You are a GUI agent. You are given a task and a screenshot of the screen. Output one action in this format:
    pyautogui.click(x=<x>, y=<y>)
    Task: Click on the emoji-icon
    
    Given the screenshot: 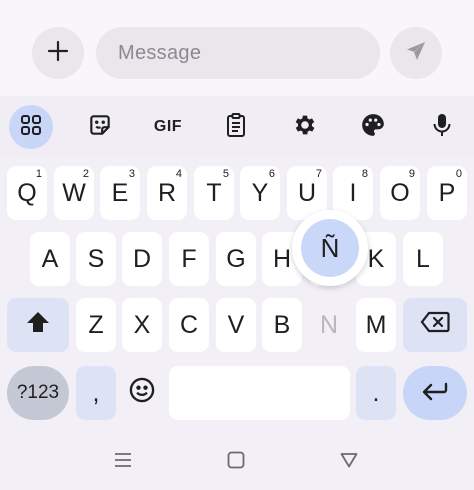 What is the action you would take?
    pyautogui.click(x=142, y=393)
    